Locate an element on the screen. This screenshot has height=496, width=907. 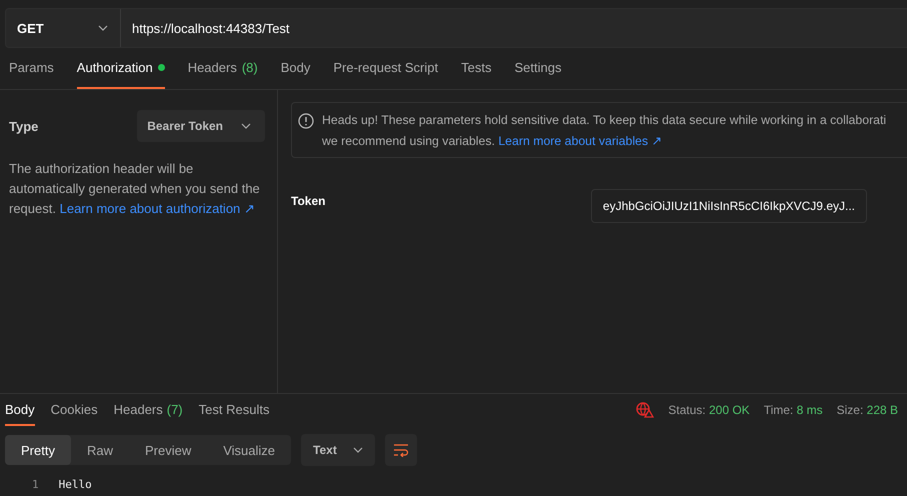
status-label: Size: is located at coordinates (850, 410).